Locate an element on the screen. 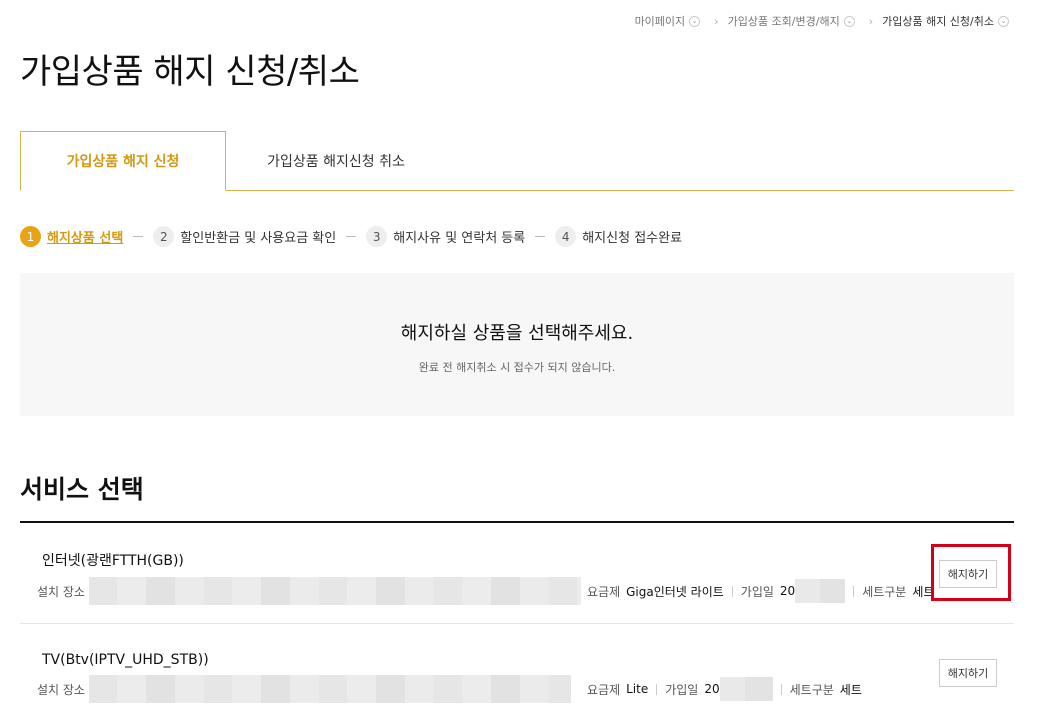 The image size is (1057, 721). breadcrumb-item-mypage: 마이페이지 ⌄ is located at coordinates (668, 21).